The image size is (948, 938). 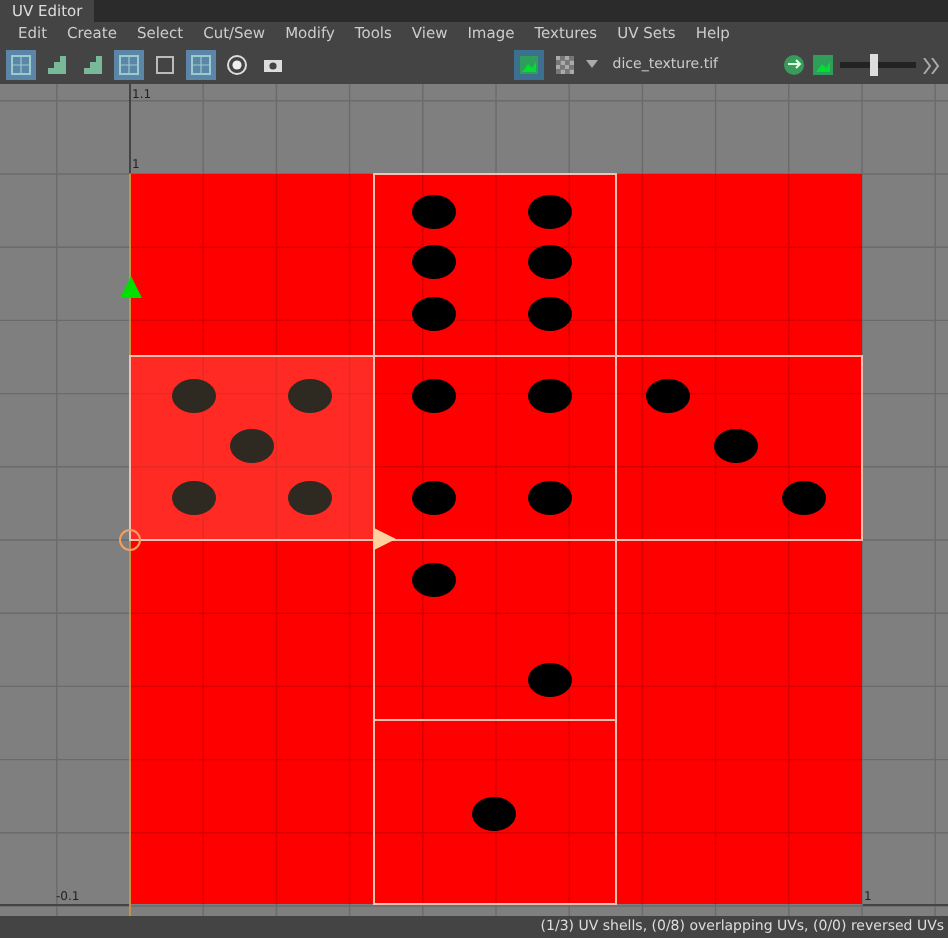 I want to click on expand-icon, so click(x=932, y=65).